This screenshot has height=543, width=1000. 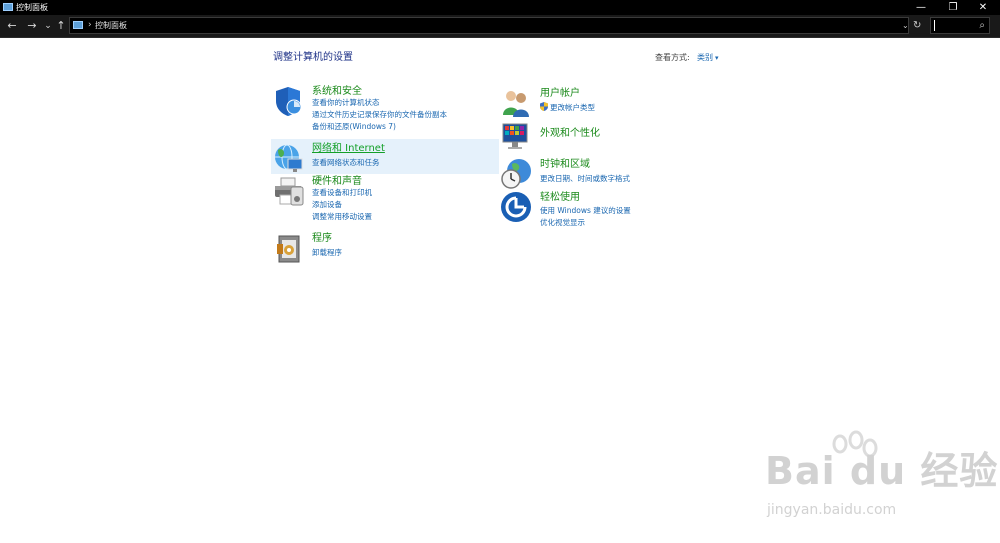 I want to click on programs-icon, so click(x=288, y=249).